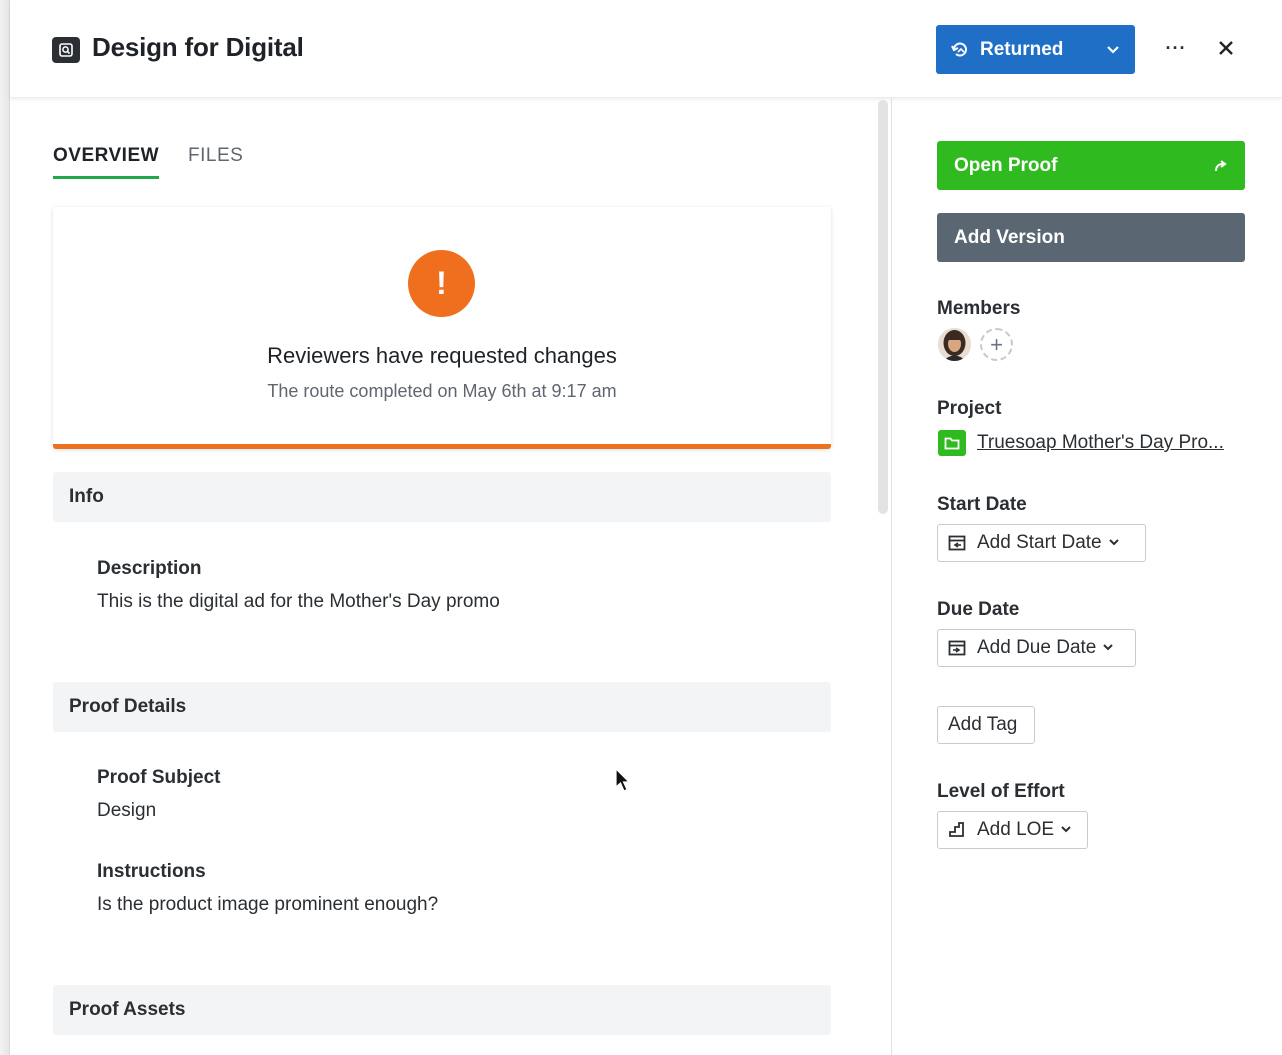 The width and height of the screenshot is (1282, 1055). What do you see at coordinates (268, 904) in the screenshot?
I see `instructions-value: Is the product image prominent enough?` at bounding box center [268, 904].